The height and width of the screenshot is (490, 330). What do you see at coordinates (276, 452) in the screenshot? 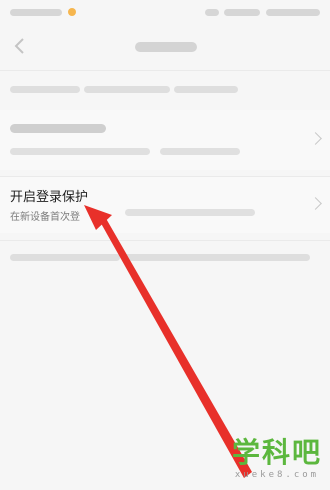
I see `watermark-text: 学科吧` at bounding box center [276, 452].